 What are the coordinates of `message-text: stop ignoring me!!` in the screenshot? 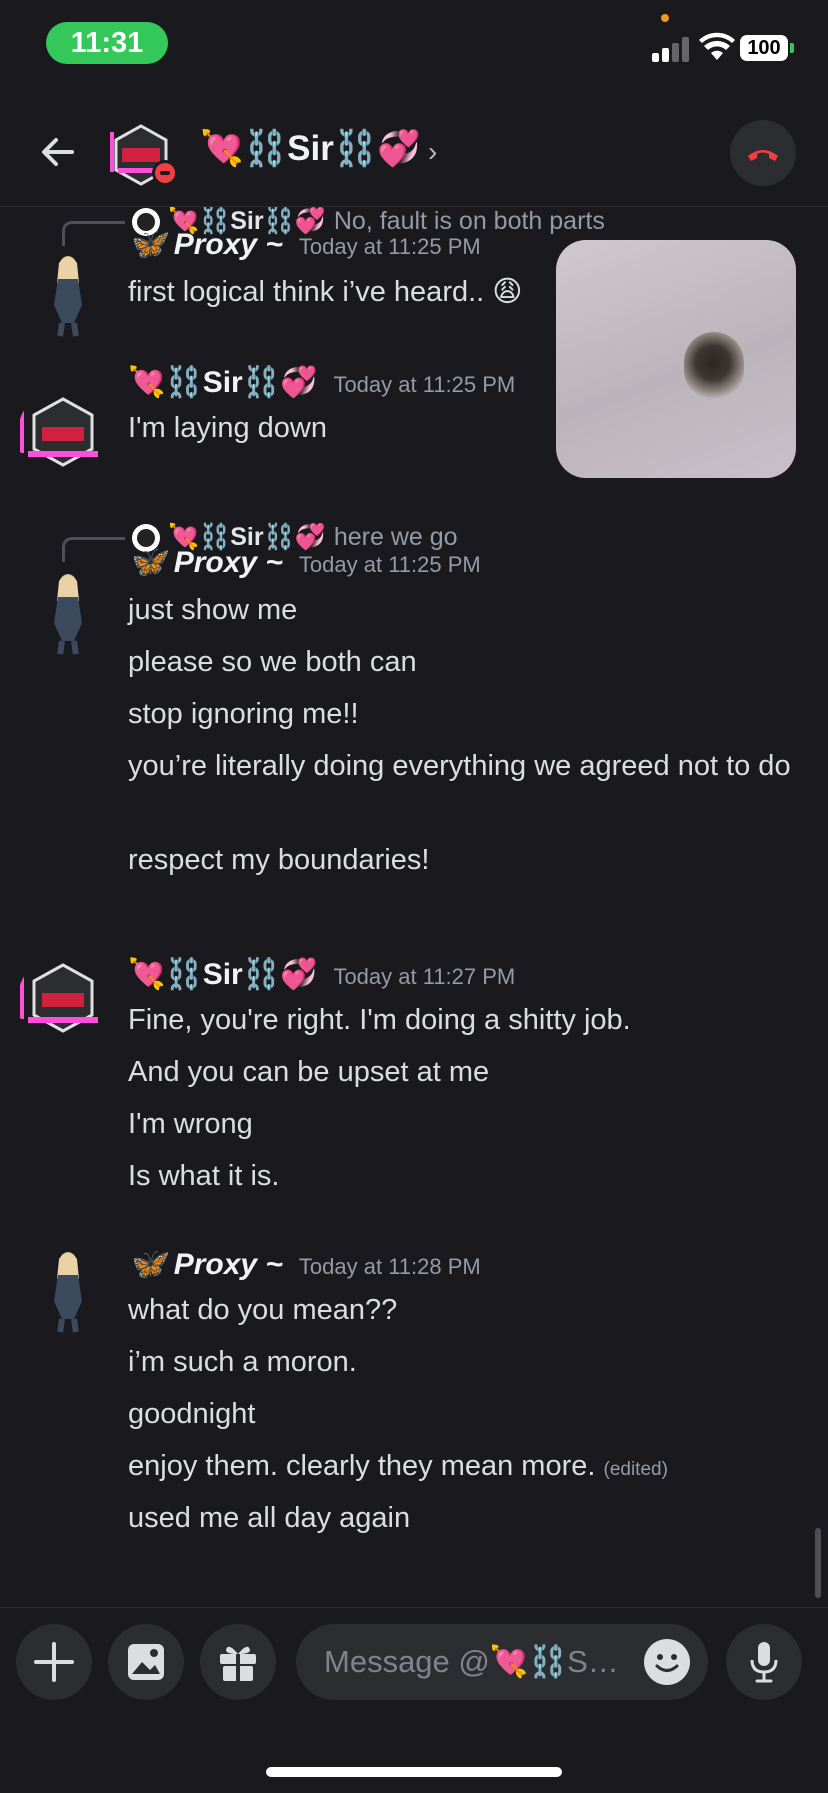 It's located at (463, 714).